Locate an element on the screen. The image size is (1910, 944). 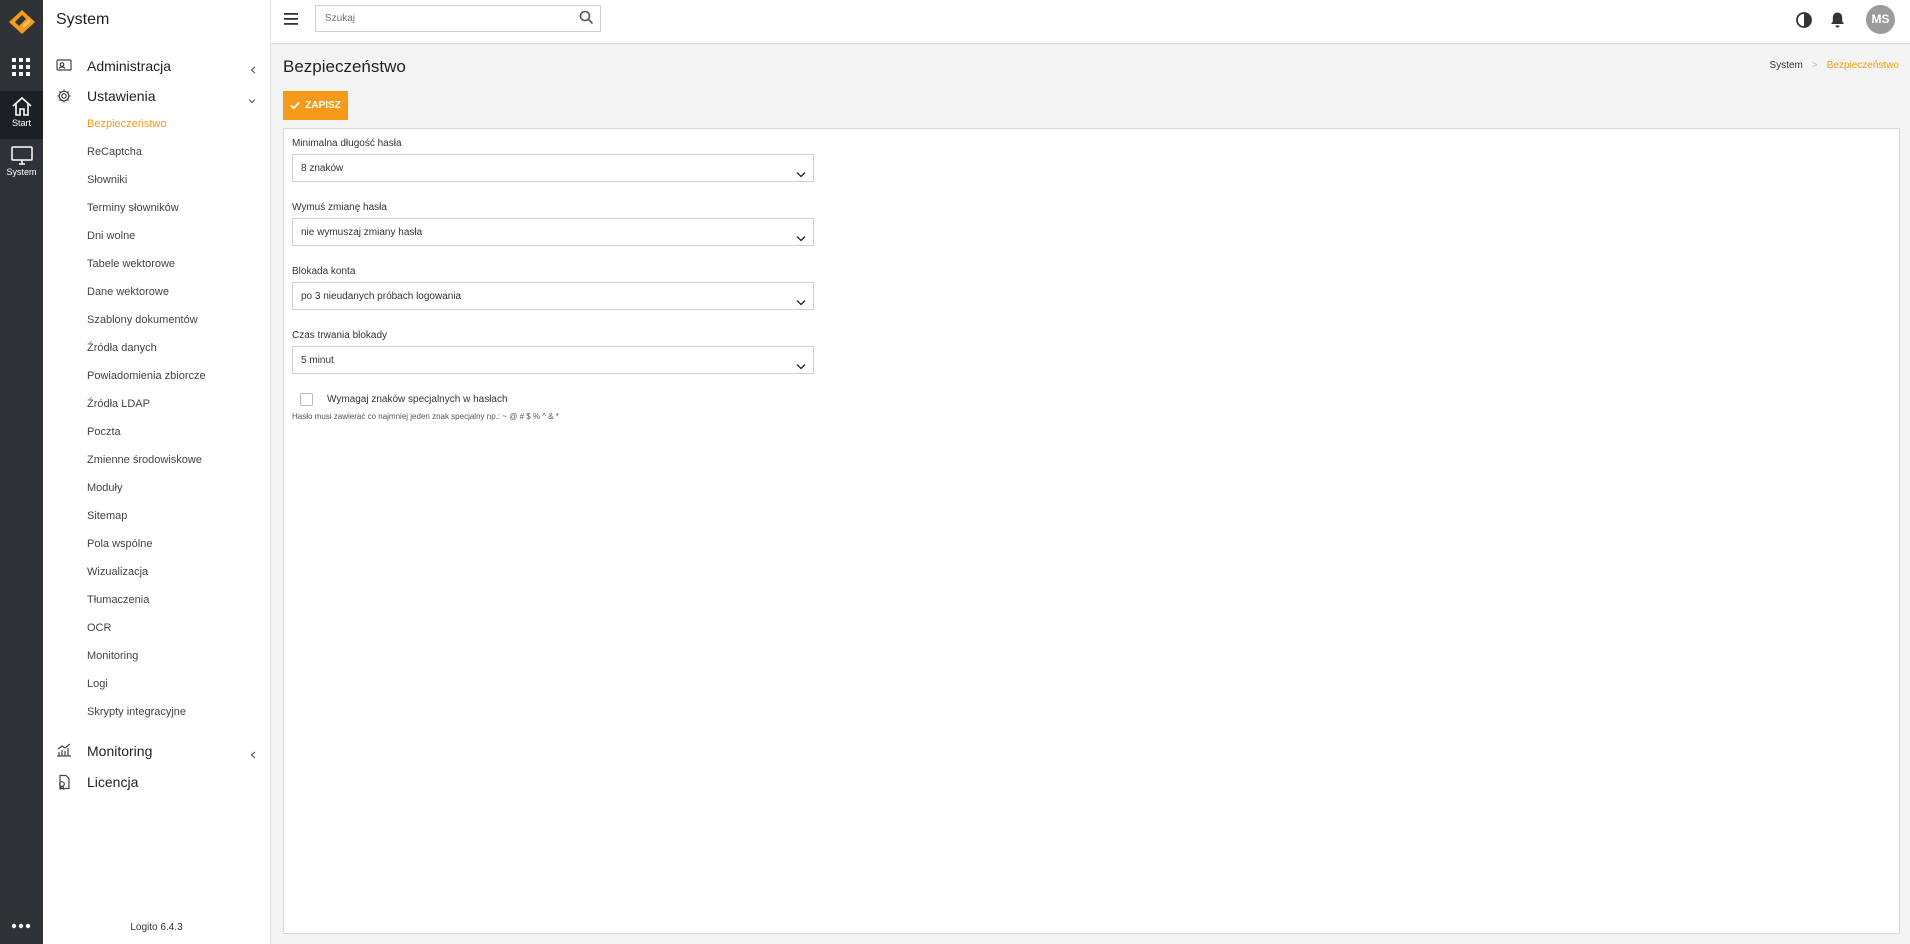
apps-grid-icon is located at coordinates (21, 69).